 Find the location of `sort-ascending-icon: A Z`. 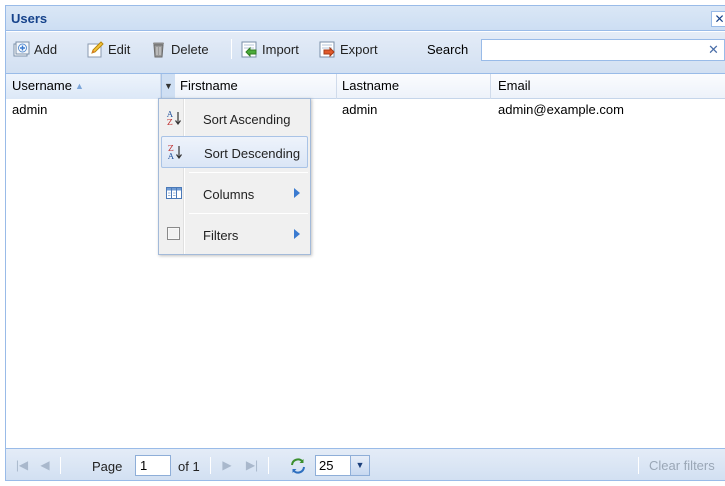

sort-ascending-icon: A Z is located at coordinates (173, 118).